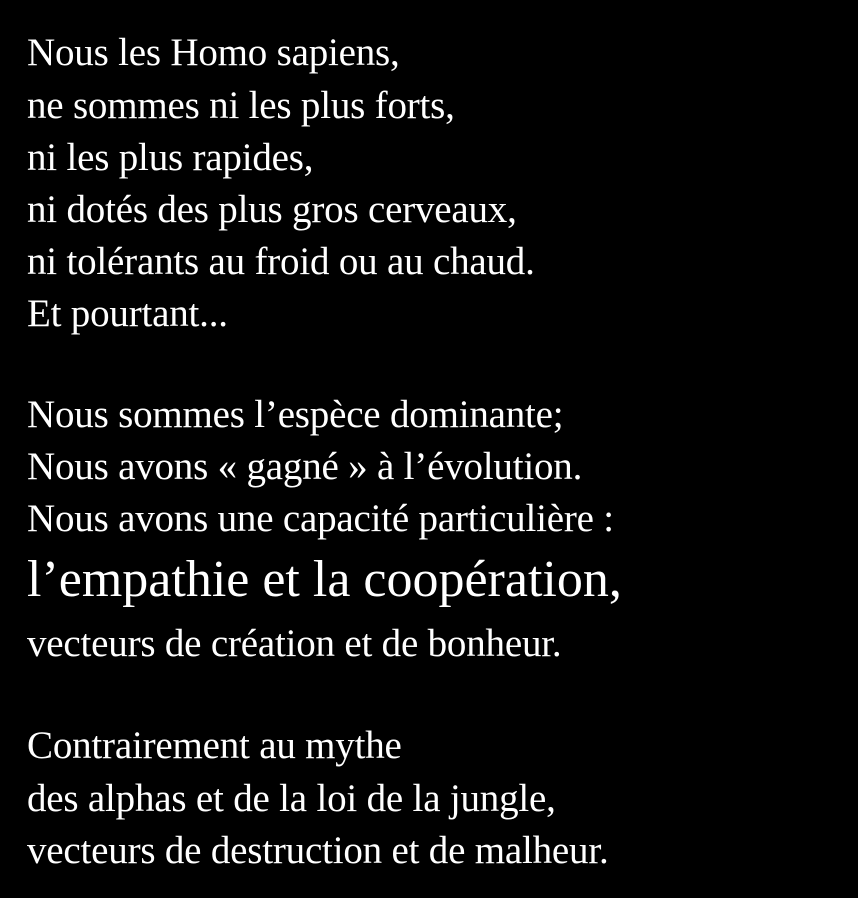 This screenshot has width=858, height=898. I want to click on stanza-1-line-2: ne sommes ni les plus forts,, so click(241, 105).